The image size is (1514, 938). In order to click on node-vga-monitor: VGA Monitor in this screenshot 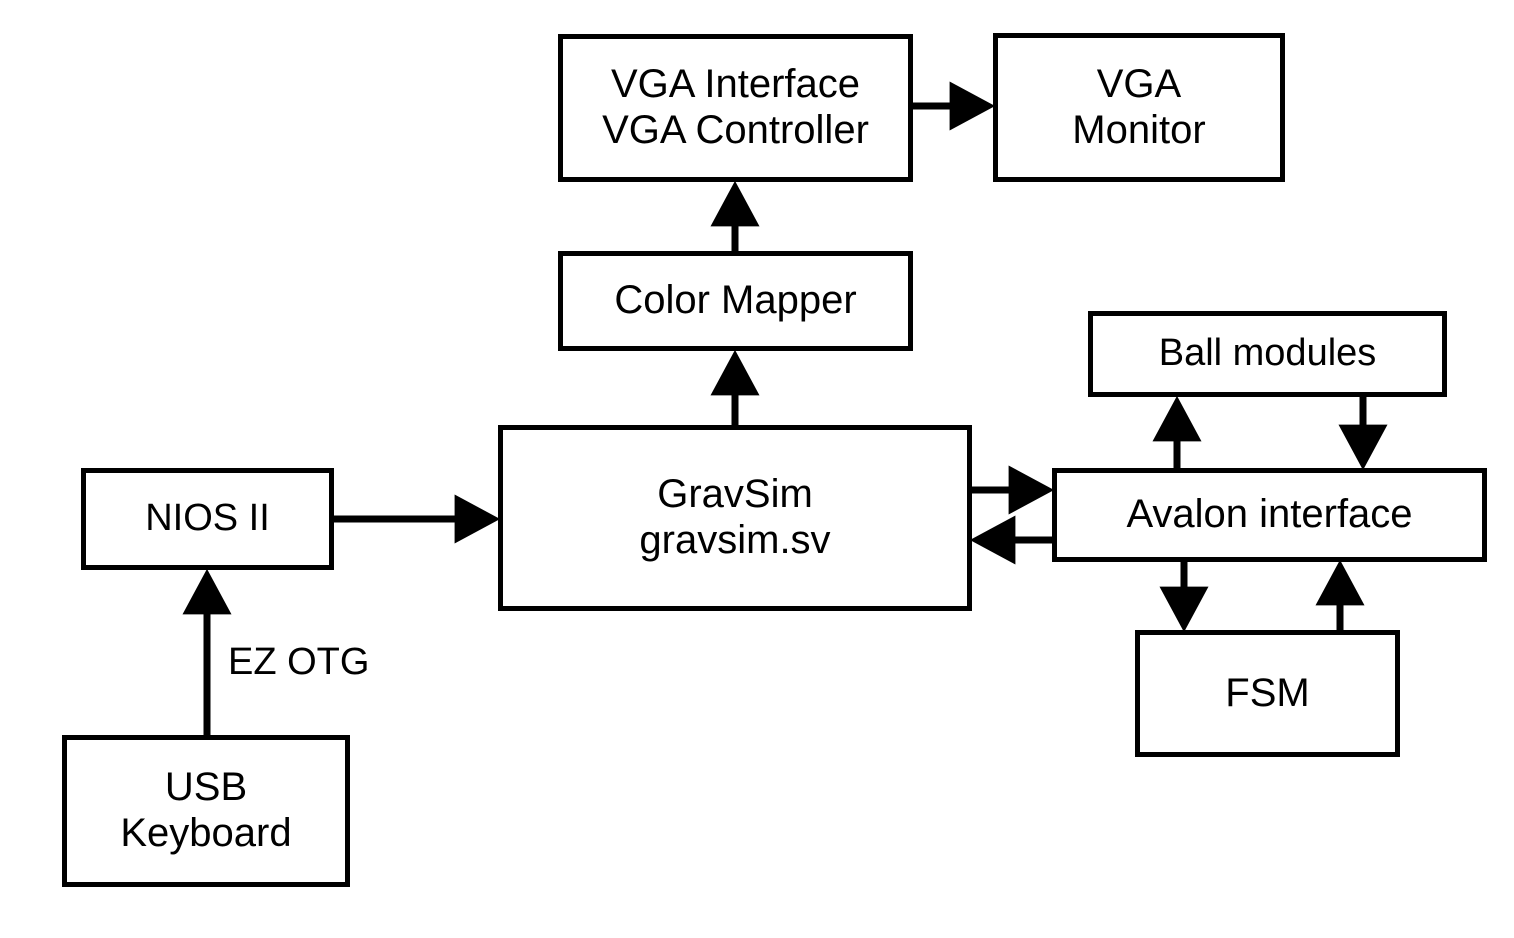, I will do `click(1139, 107)`.